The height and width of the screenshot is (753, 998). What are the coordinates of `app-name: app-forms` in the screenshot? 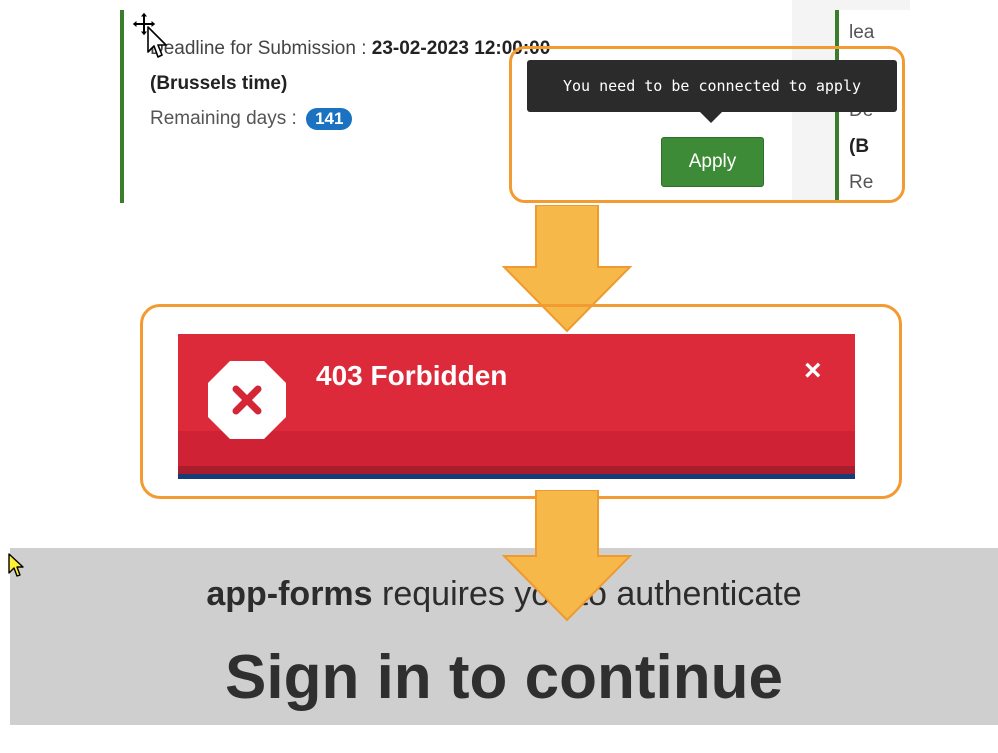 It's located at (289, 594).